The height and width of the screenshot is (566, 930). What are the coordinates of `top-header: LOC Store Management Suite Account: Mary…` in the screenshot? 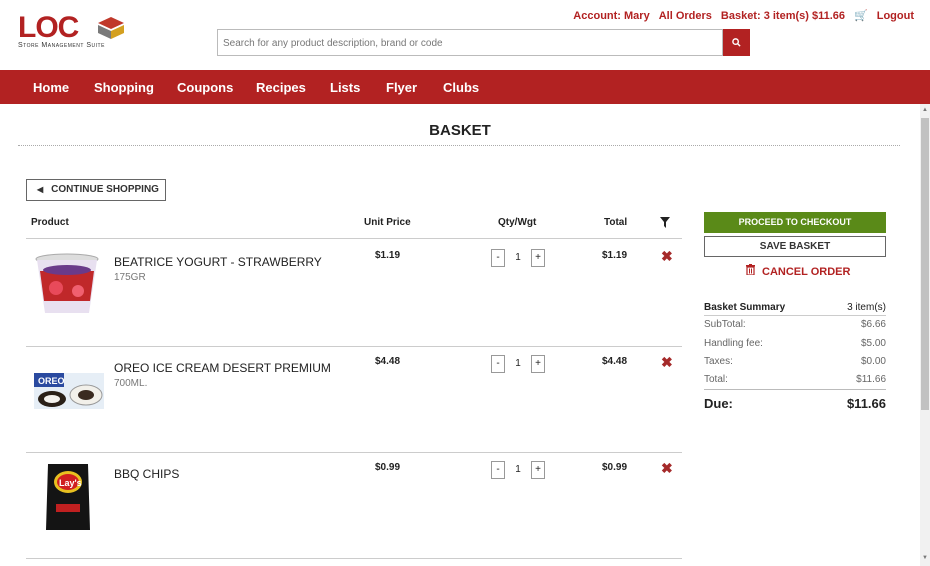 It's located at (465, 35).